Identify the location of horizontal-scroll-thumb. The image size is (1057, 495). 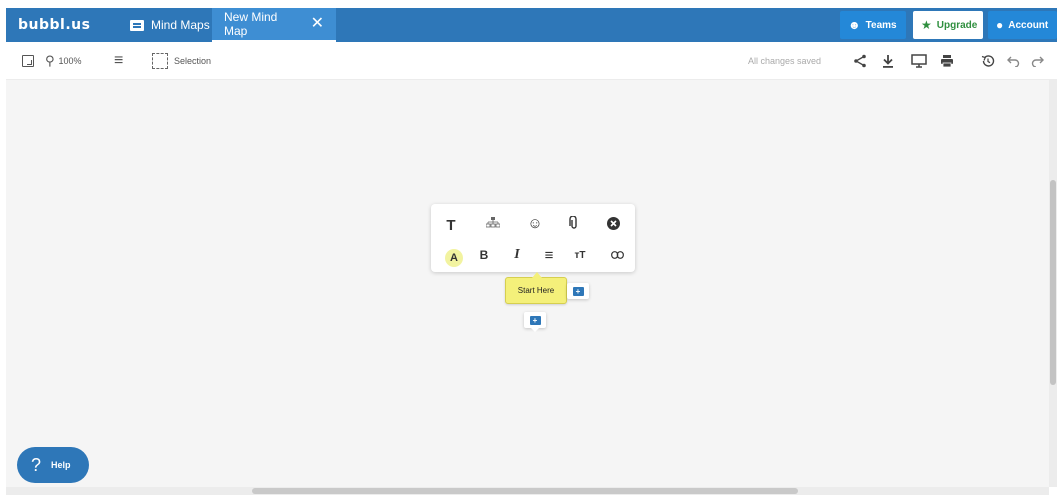
(525, 491).